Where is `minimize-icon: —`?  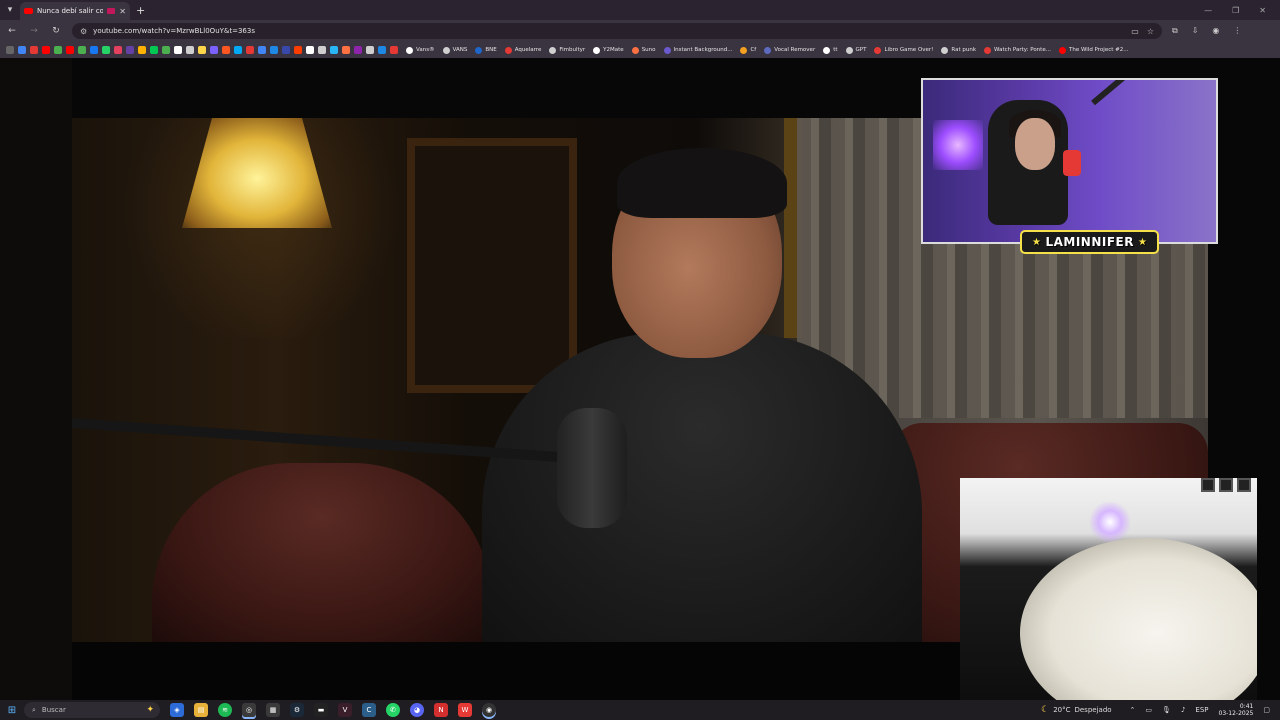
minimize-icon: — is located at coordinates (1208, 10).